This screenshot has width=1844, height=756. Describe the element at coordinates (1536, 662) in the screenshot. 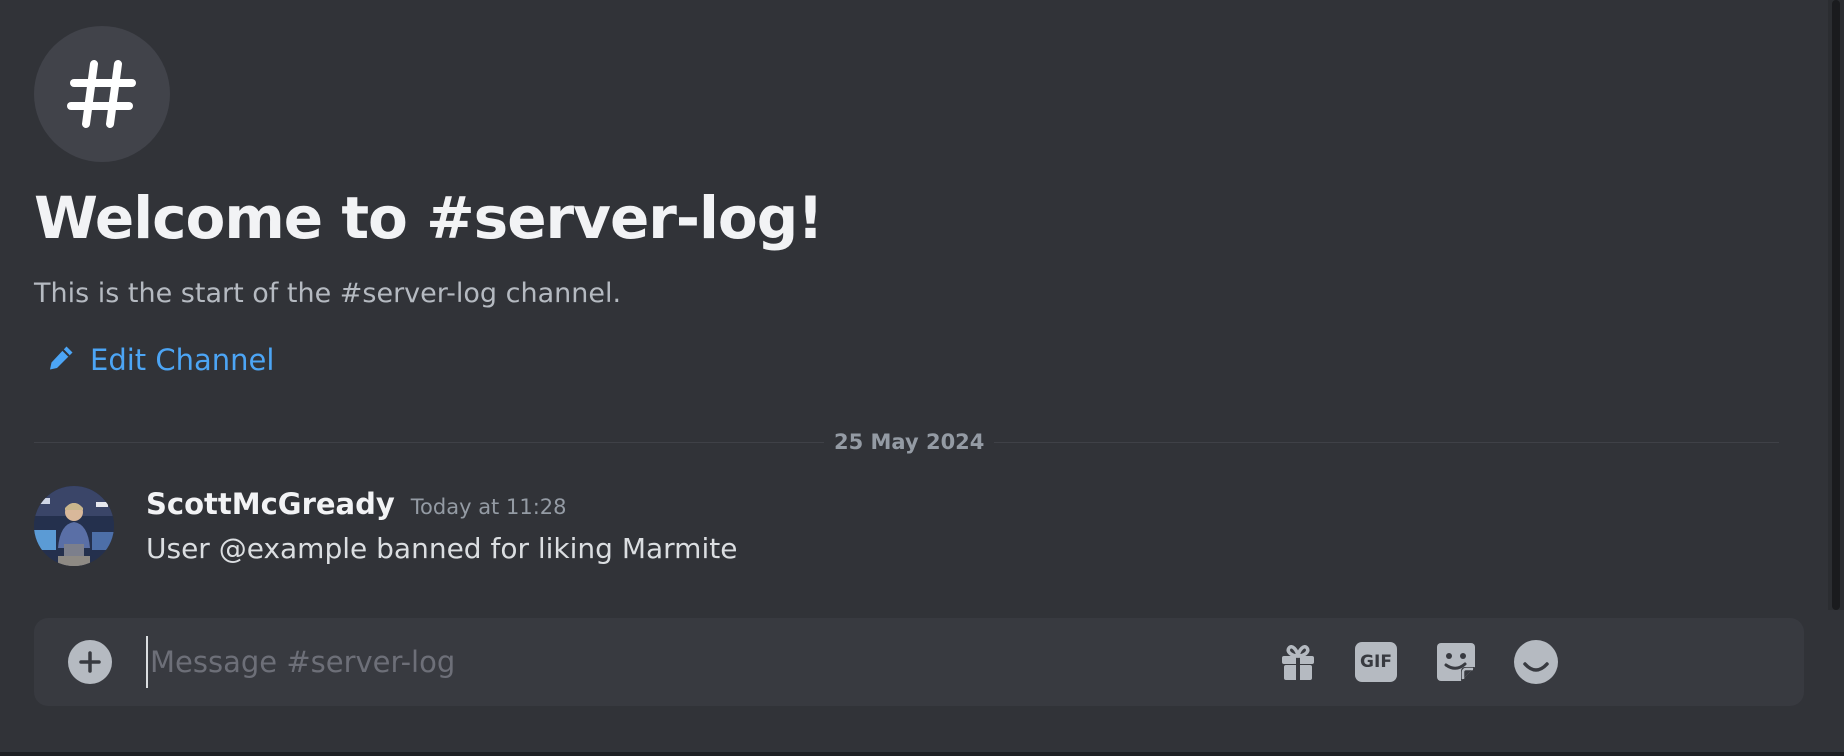

I see `emoji-icon` at that location.